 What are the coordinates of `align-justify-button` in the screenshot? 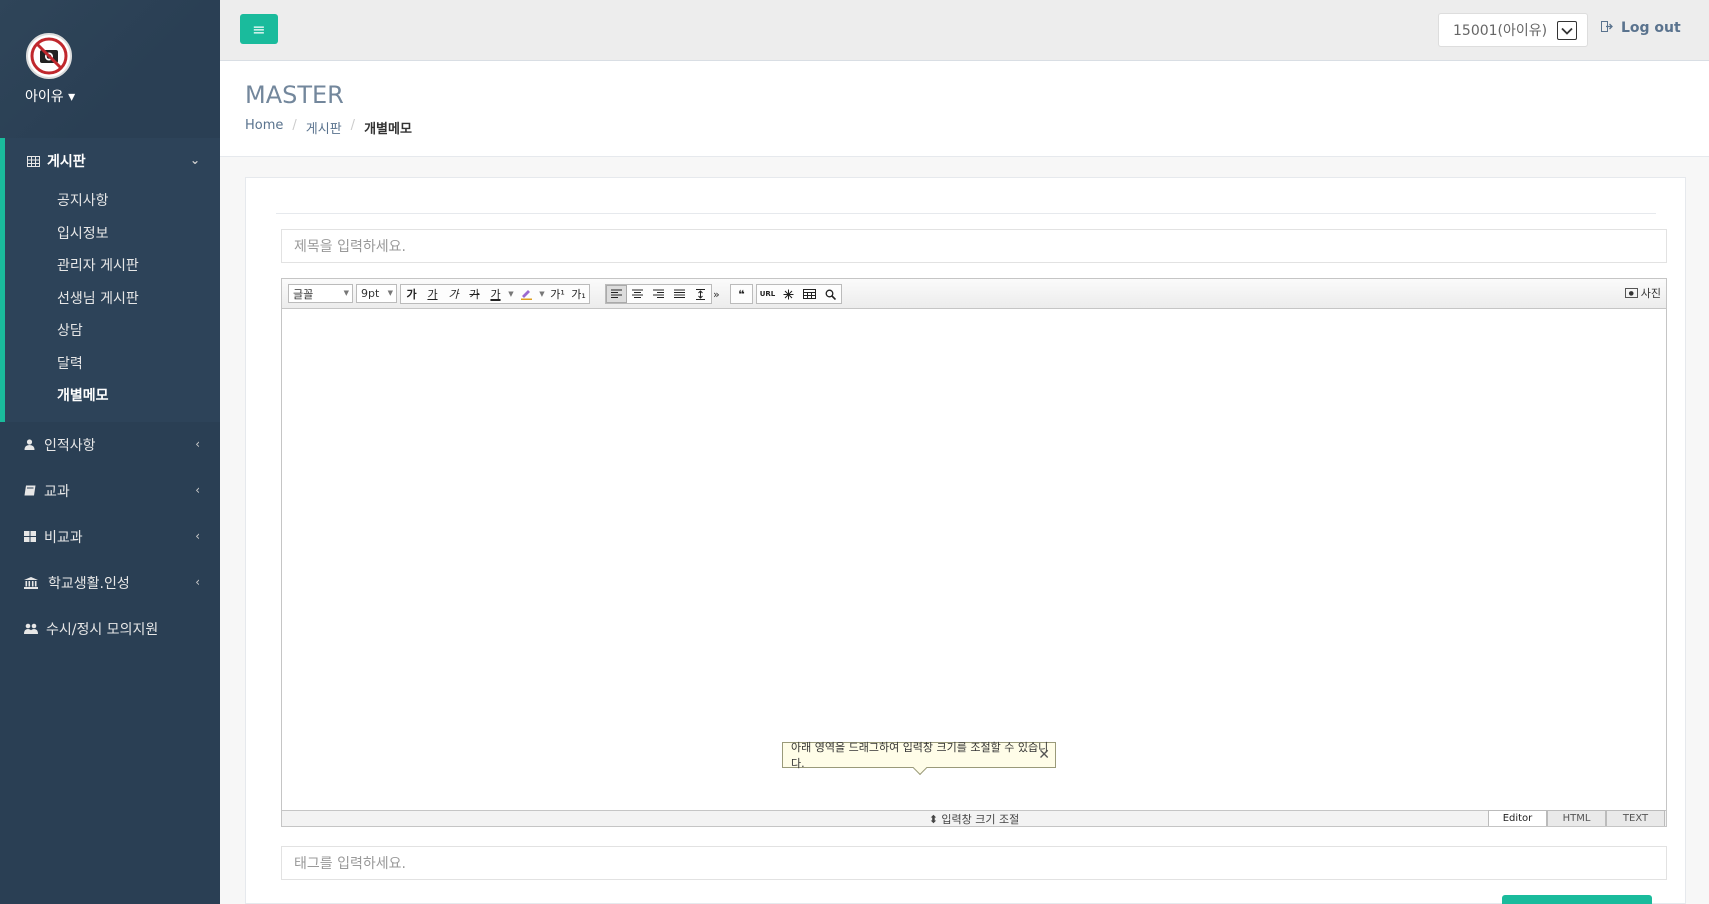 It's located at (679, 294).